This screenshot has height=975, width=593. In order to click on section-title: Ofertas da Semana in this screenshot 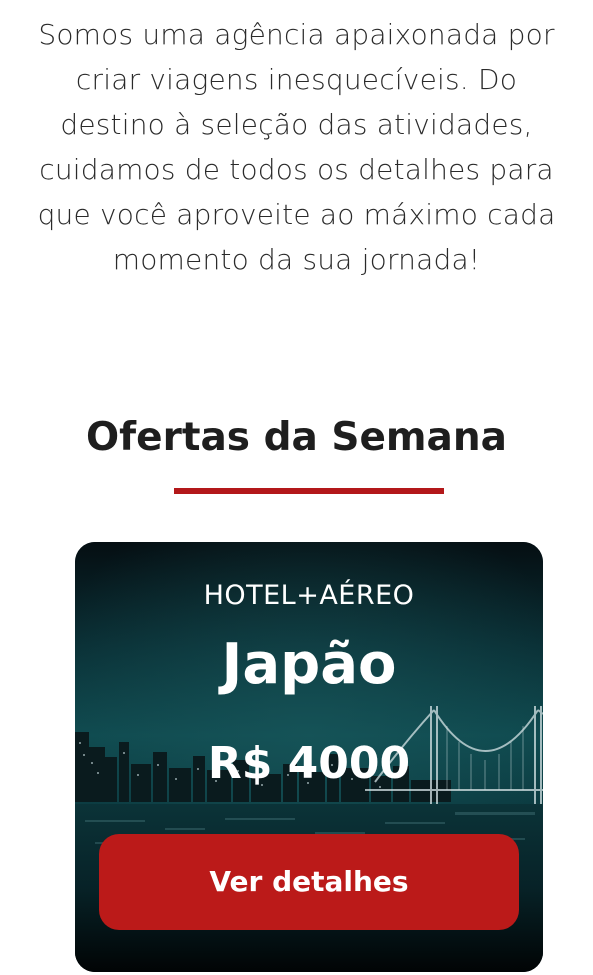, I will do `click(296, 437)`.